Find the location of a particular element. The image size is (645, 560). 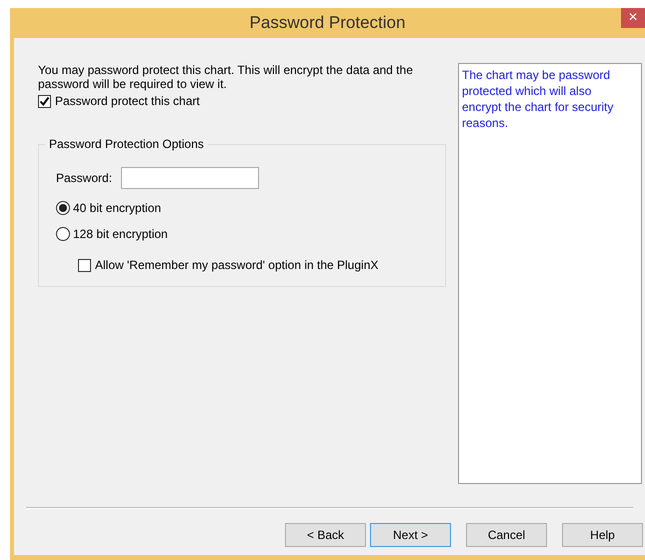

intro-text: You may password protect this chart. This will encrypt the data and the password will be required to view it. is located at coordinates (226, 77).